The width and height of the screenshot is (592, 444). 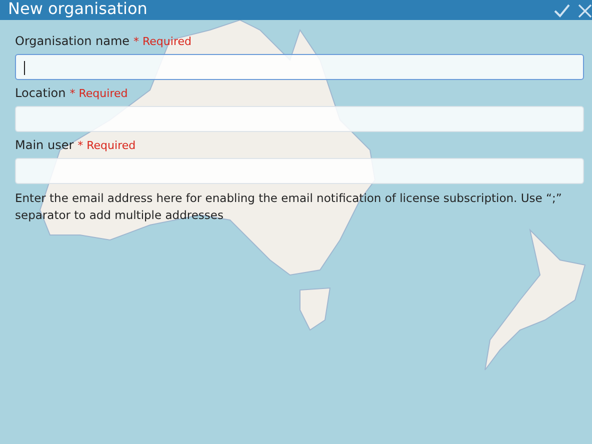 I want to click on field-label: Location, so click(x=40, y=93).